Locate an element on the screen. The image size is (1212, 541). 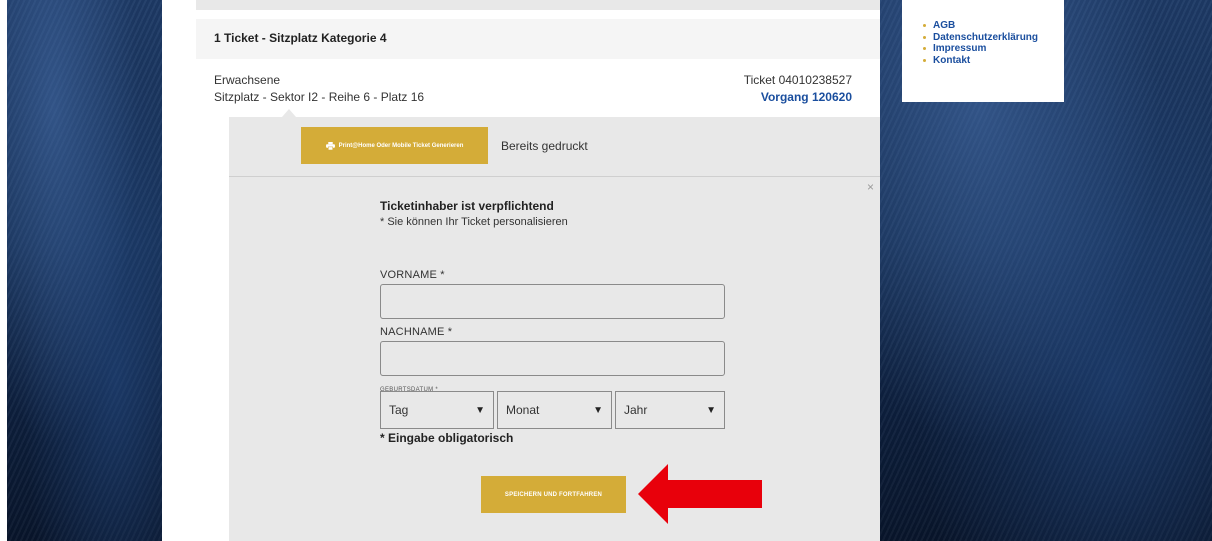
printer-icon is located at coordinates (330, 145).